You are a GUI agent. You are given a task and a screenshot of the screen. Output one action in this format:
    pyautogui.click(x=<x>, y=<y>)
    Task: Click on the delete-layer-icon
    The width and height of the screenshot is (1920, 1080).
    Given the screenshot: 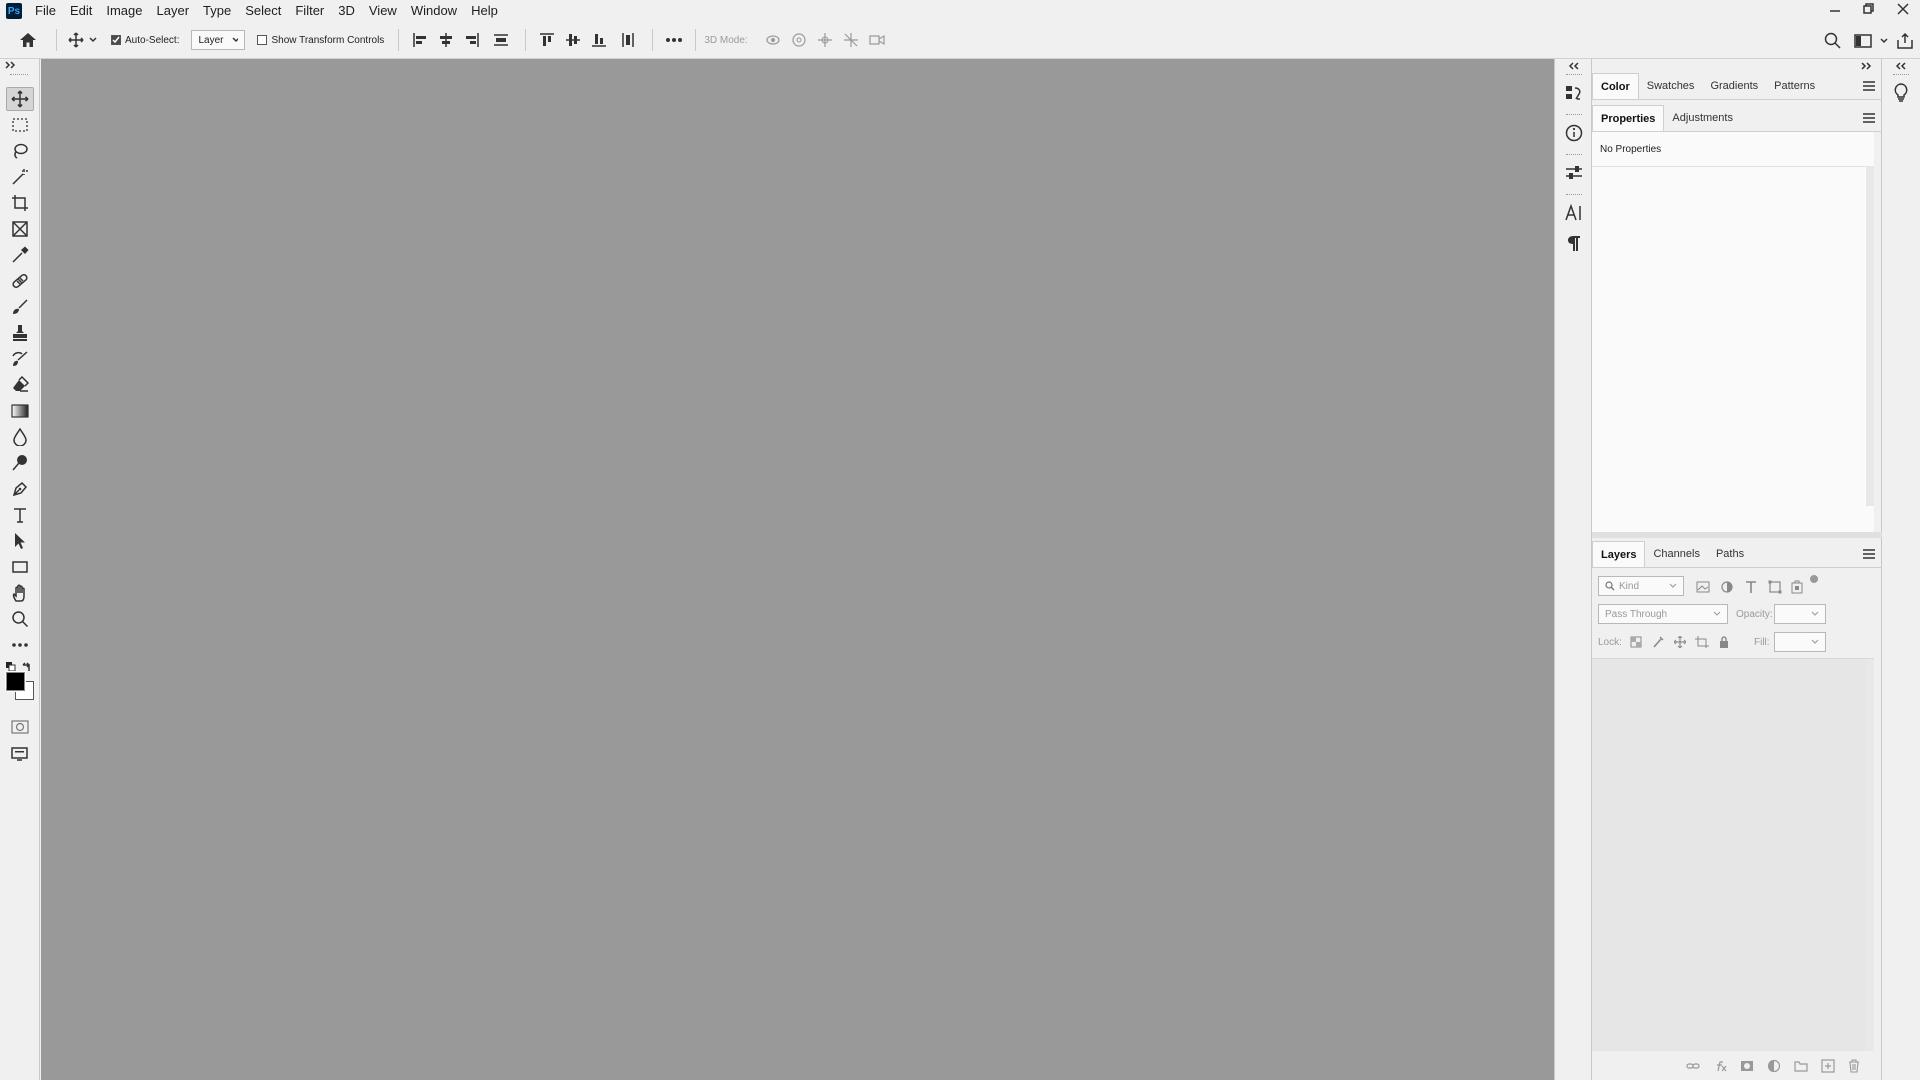 What is the action you would take?
    pyautogui.click(x=1854, y=1065)
    